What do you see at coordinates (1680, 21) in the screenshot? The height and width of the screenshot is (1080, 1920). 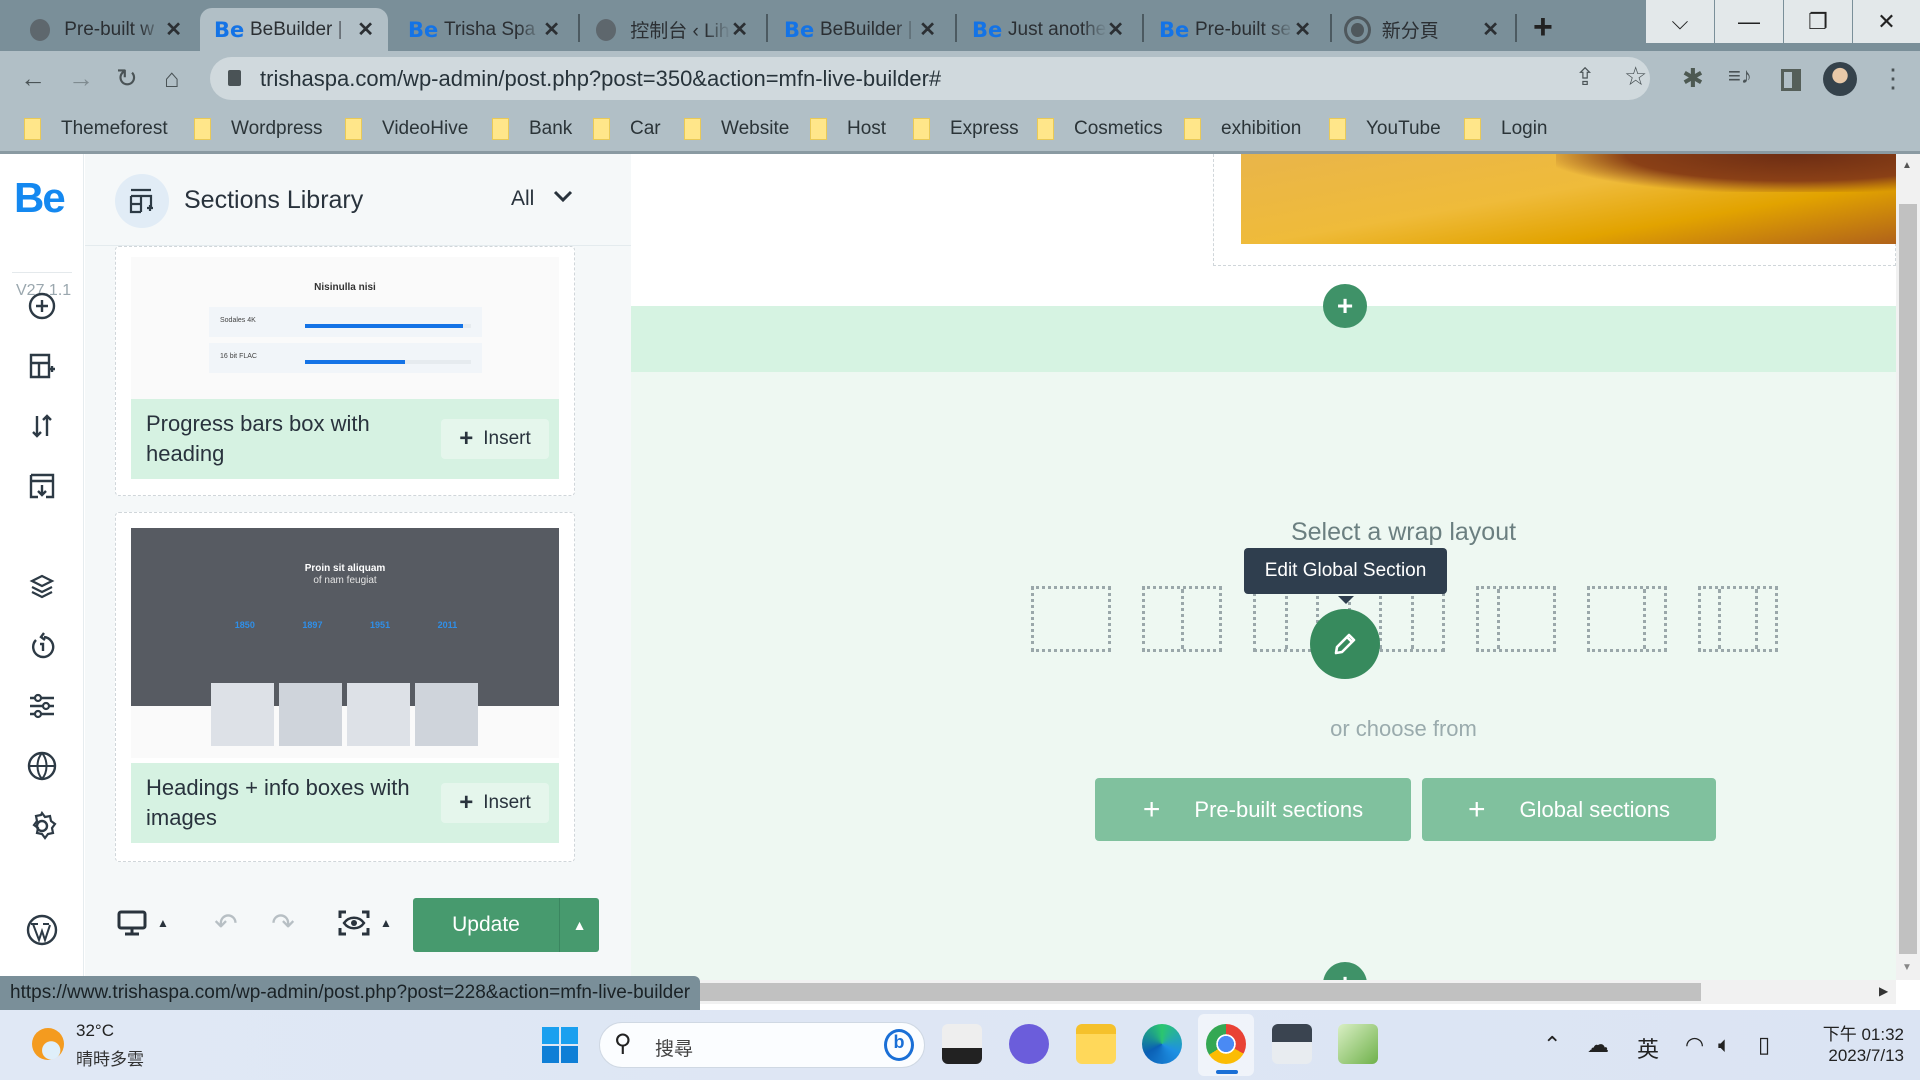 I see `tab-search-button: ⌵` at bounding box center [1680, 21].